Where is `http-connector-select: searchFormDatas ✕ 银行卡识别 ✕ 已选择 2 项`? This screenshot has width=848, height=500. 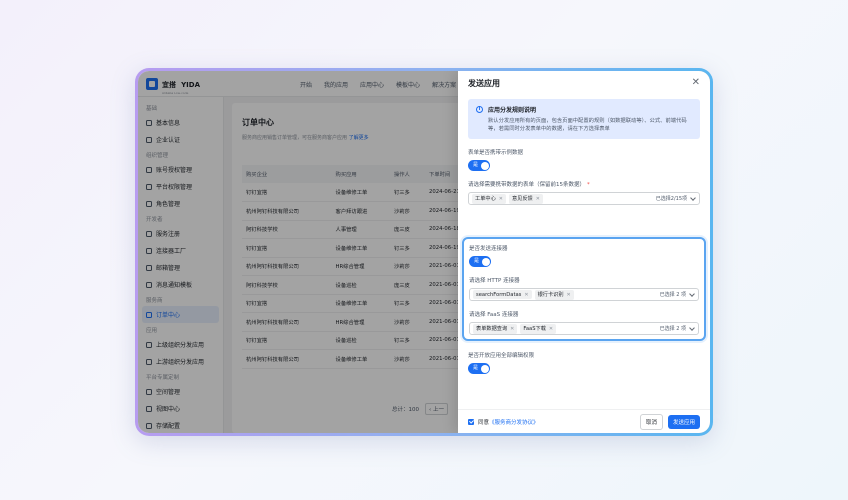
http-connector-select: searchFormDatas ✕ 银行卡识别 ✕ 已选择 2 项 is located at coordinates (584, 294).